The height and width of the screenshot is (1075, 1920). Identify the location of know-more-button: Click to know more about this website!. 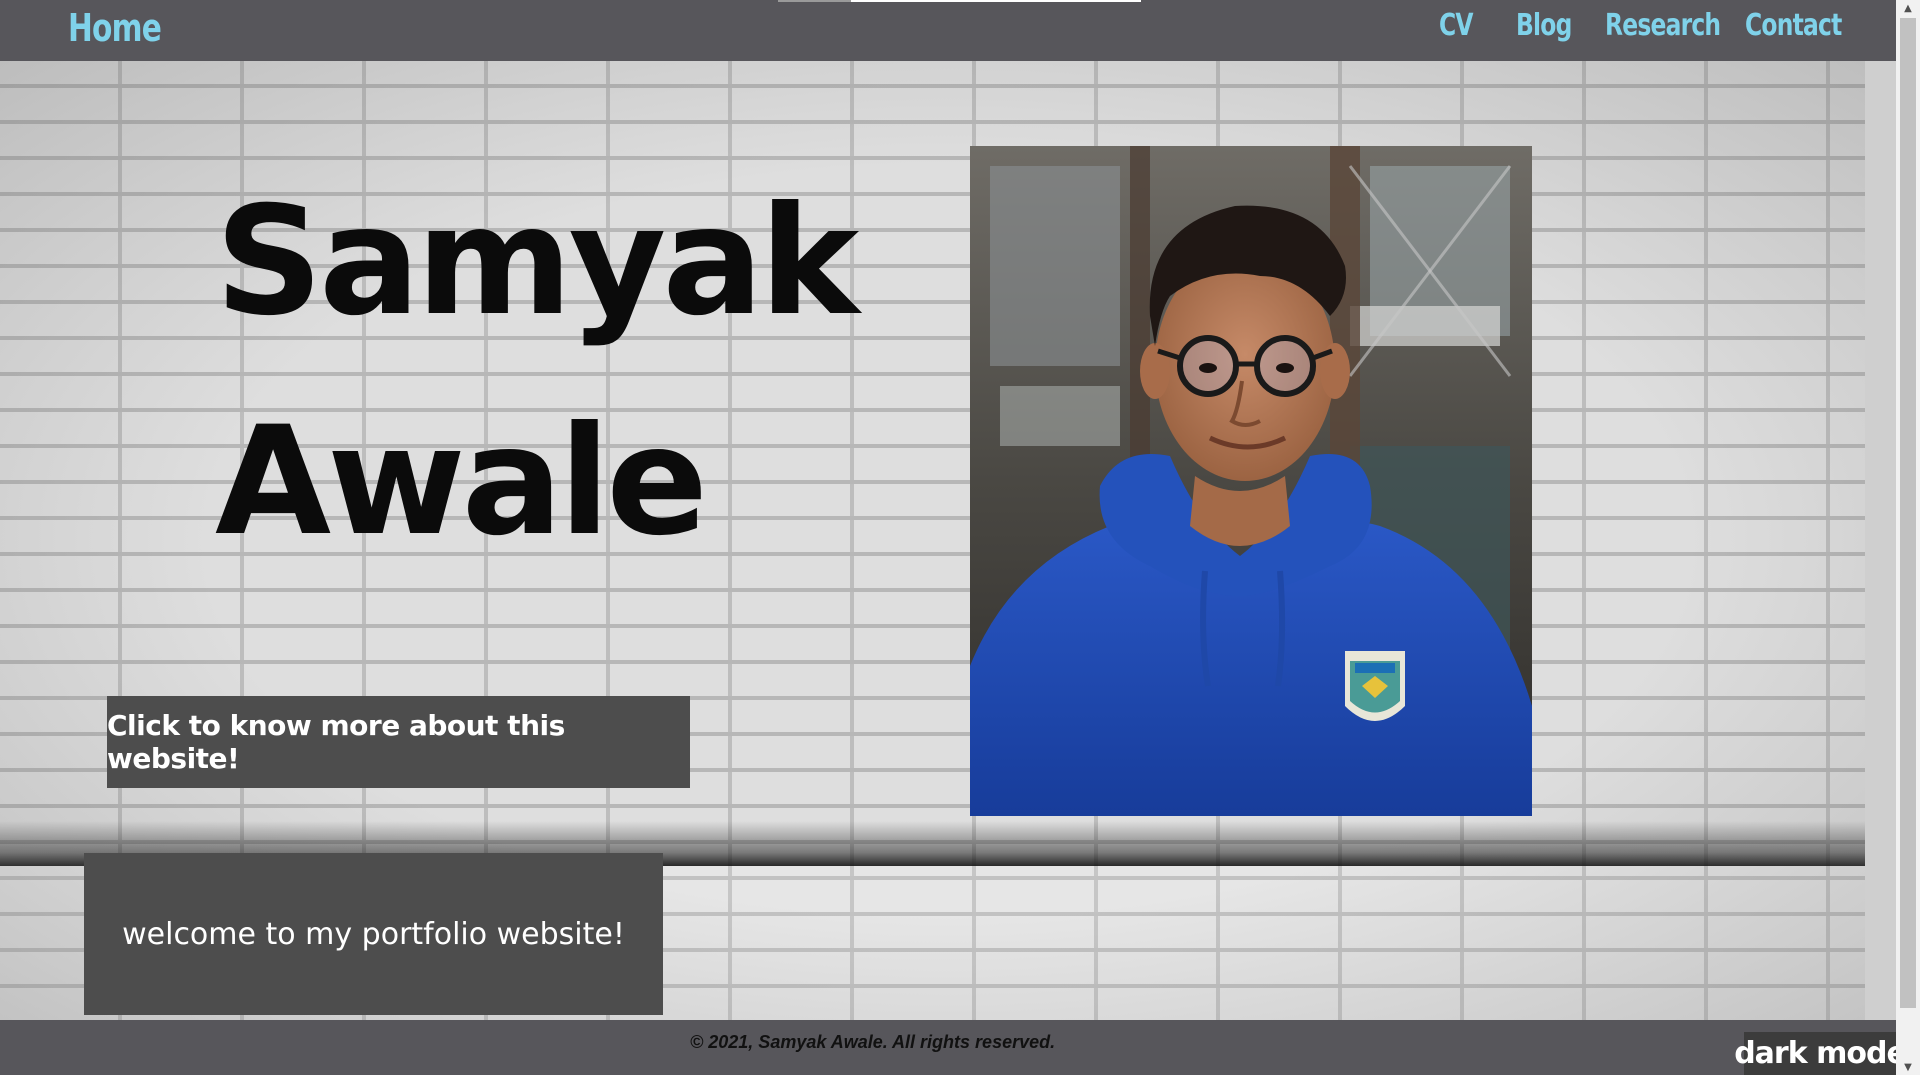
(398, 742).